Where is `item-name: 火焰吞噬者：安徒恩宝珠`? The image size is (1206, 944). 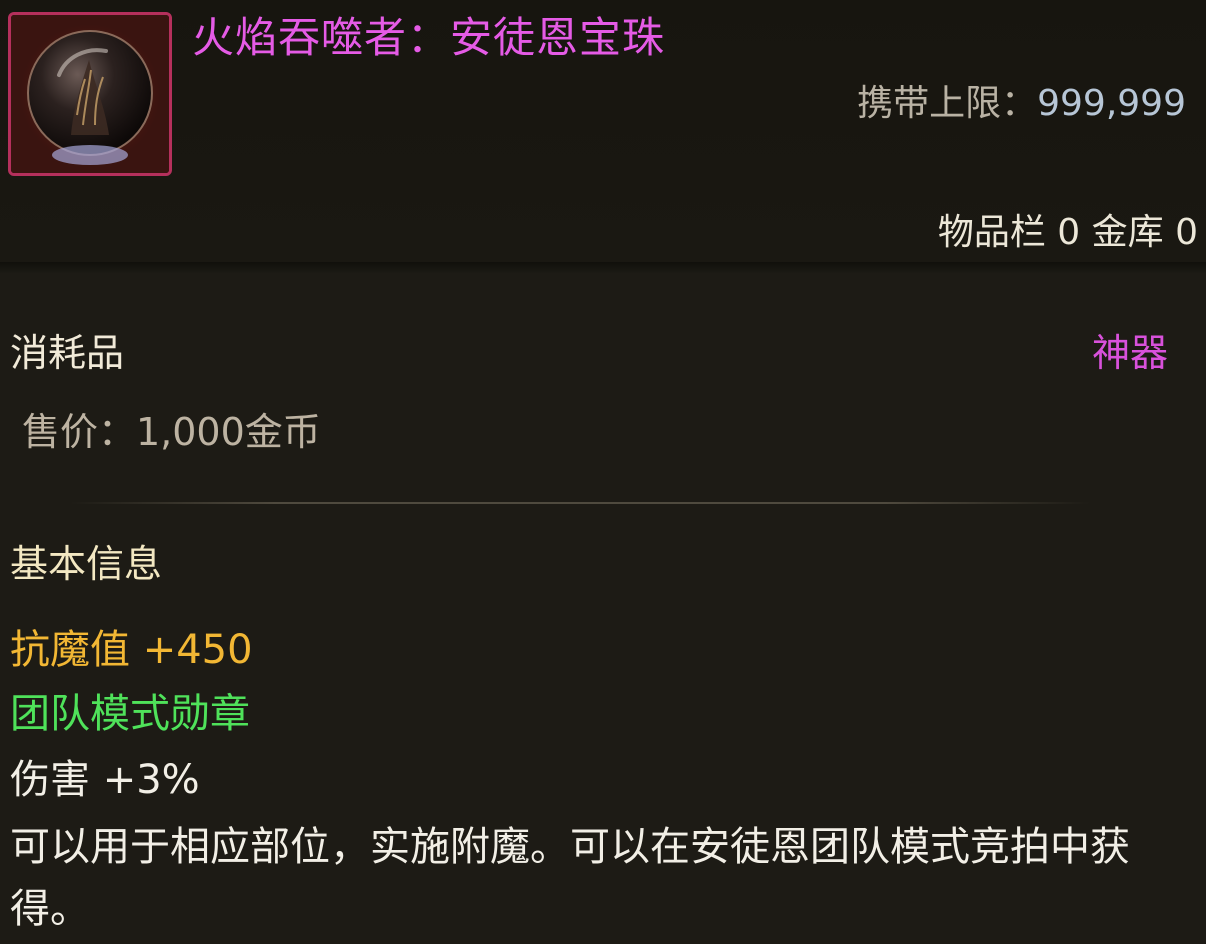 item-name: 火焰吞噬者：安徒恩宝珠 is located at coordinates (429, 37).